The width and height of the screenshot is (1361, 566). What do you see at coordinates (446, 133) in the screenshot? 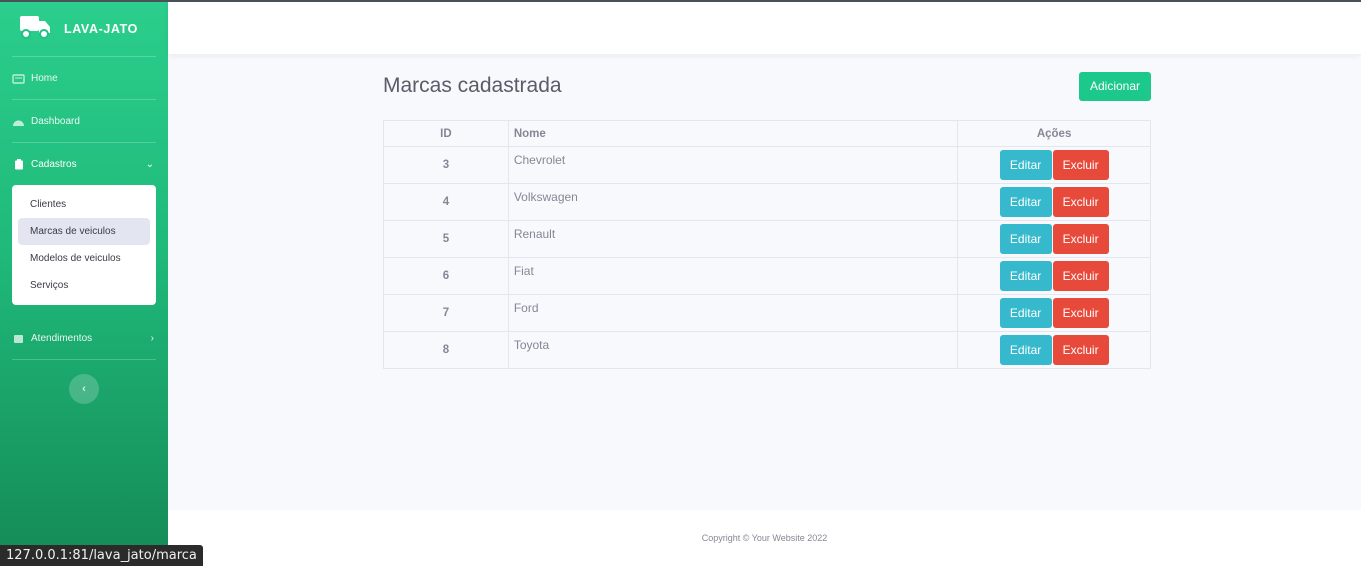
I see `column-header-id: ID` at bounding box center [446, 133].